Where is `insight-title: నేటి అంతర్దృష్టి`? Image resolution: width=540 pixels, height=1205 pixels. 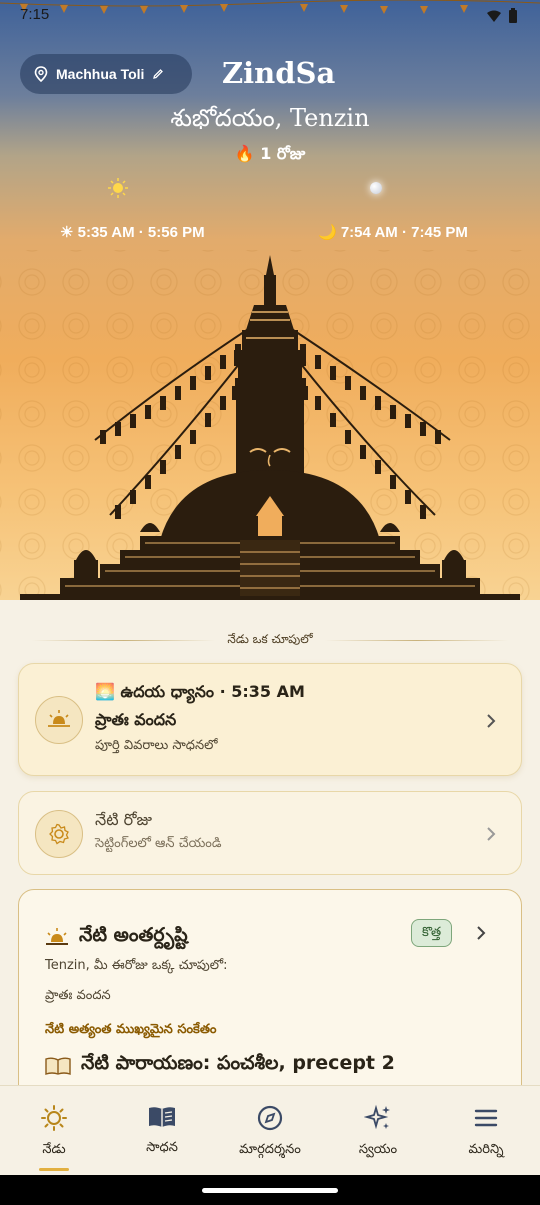
insight-title: నేటి అంతర్దృష్టి is located at coordinates (133, 935).